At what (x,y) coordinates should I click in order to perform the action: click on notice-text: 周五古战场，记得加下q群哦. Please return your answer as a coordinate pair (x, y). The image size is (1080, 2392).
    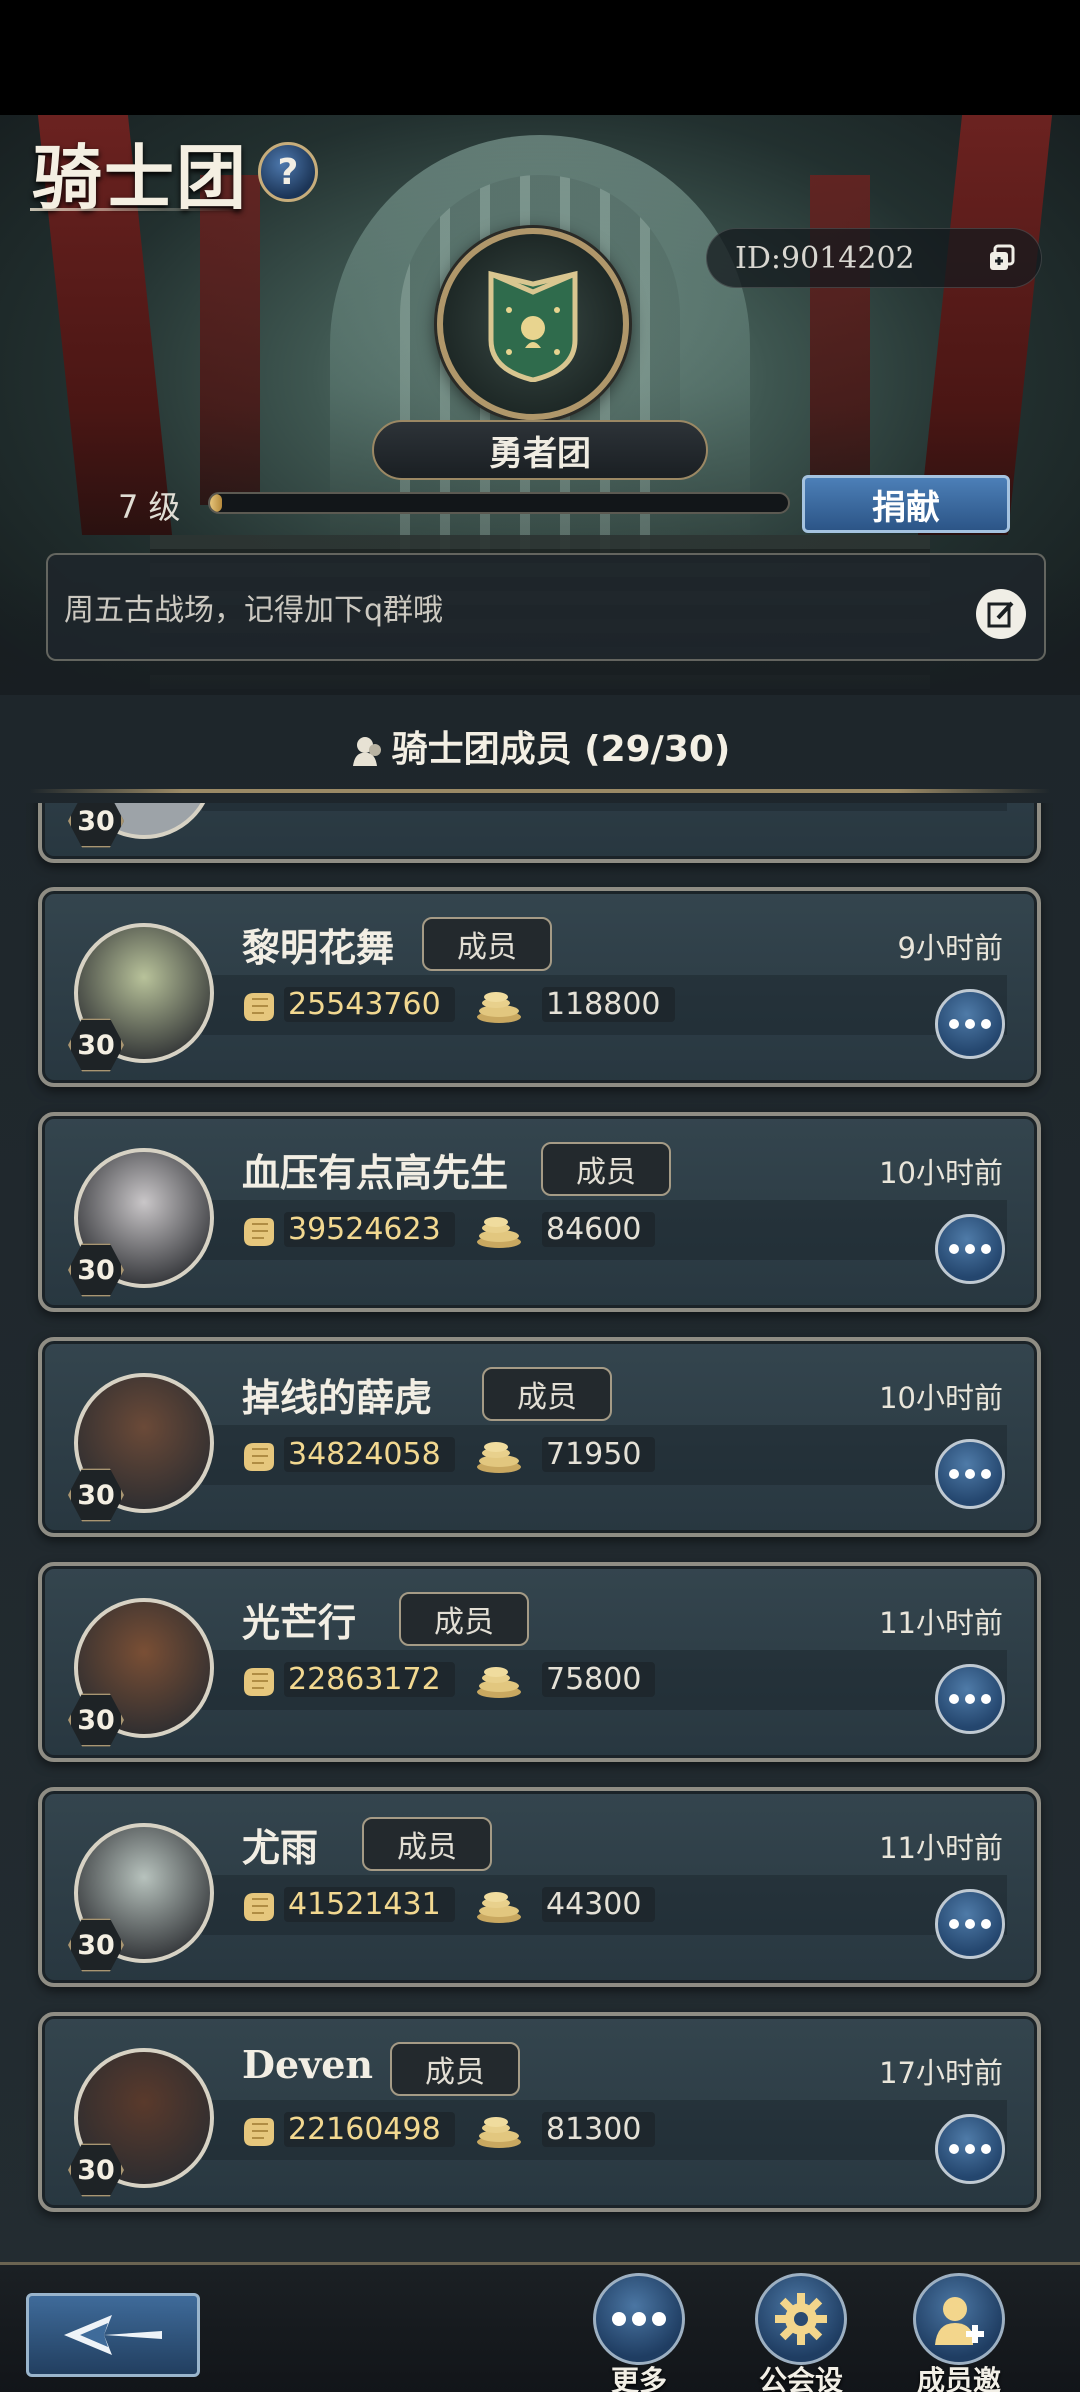
    Looking at the image, I should click on (254, 610).